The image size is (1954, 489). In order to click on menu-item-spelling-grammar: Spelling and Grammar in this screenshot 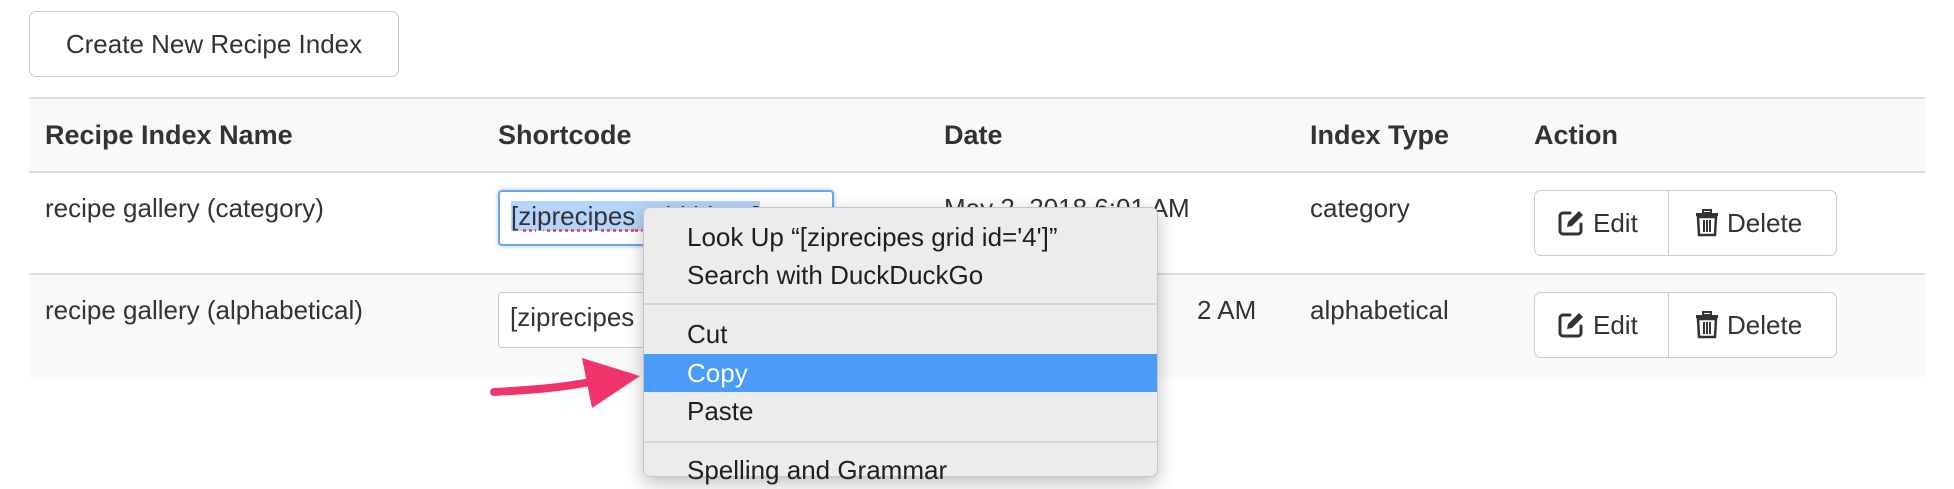, I will do `click(900, 470)`.